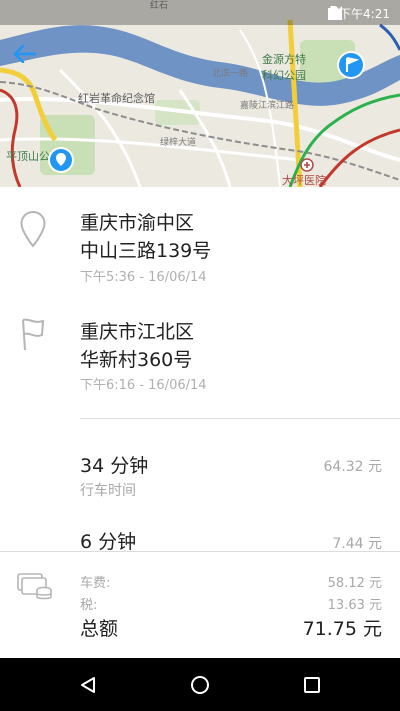  I want to click on battery-icon, so click(332, 13).